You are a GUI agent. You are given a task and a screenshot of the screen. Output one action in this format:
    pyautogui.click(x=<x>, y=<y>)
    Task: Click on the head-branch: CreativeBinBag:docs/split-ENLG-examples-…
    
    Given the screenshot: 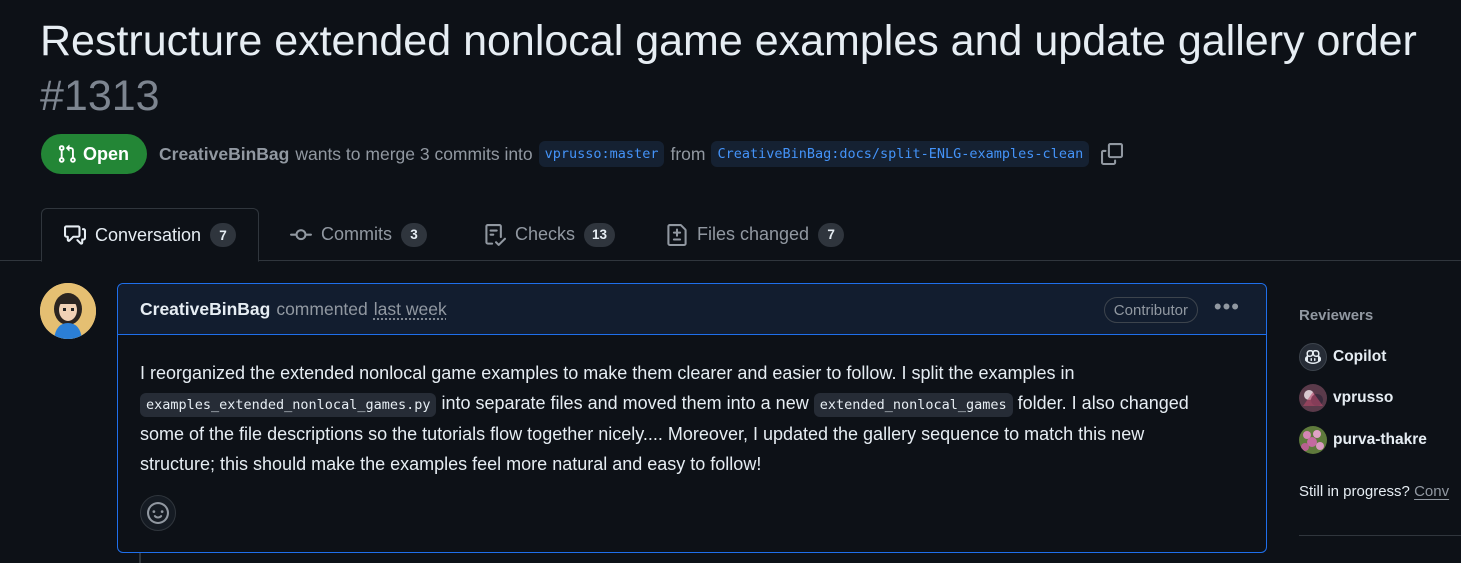 What is the action you would take?
    pyautogui.click(x=900, y=154)
    